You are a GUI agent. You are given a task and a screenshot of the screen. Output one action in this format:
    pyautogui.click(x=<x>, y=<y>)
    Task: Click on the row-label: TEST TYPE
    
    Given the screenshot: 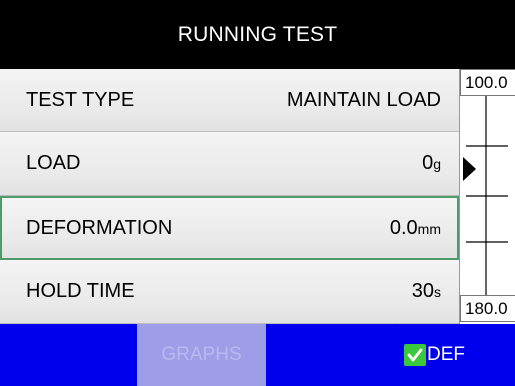 What is the action you would take?
    pyautogui.click(x=80, y=99)
    